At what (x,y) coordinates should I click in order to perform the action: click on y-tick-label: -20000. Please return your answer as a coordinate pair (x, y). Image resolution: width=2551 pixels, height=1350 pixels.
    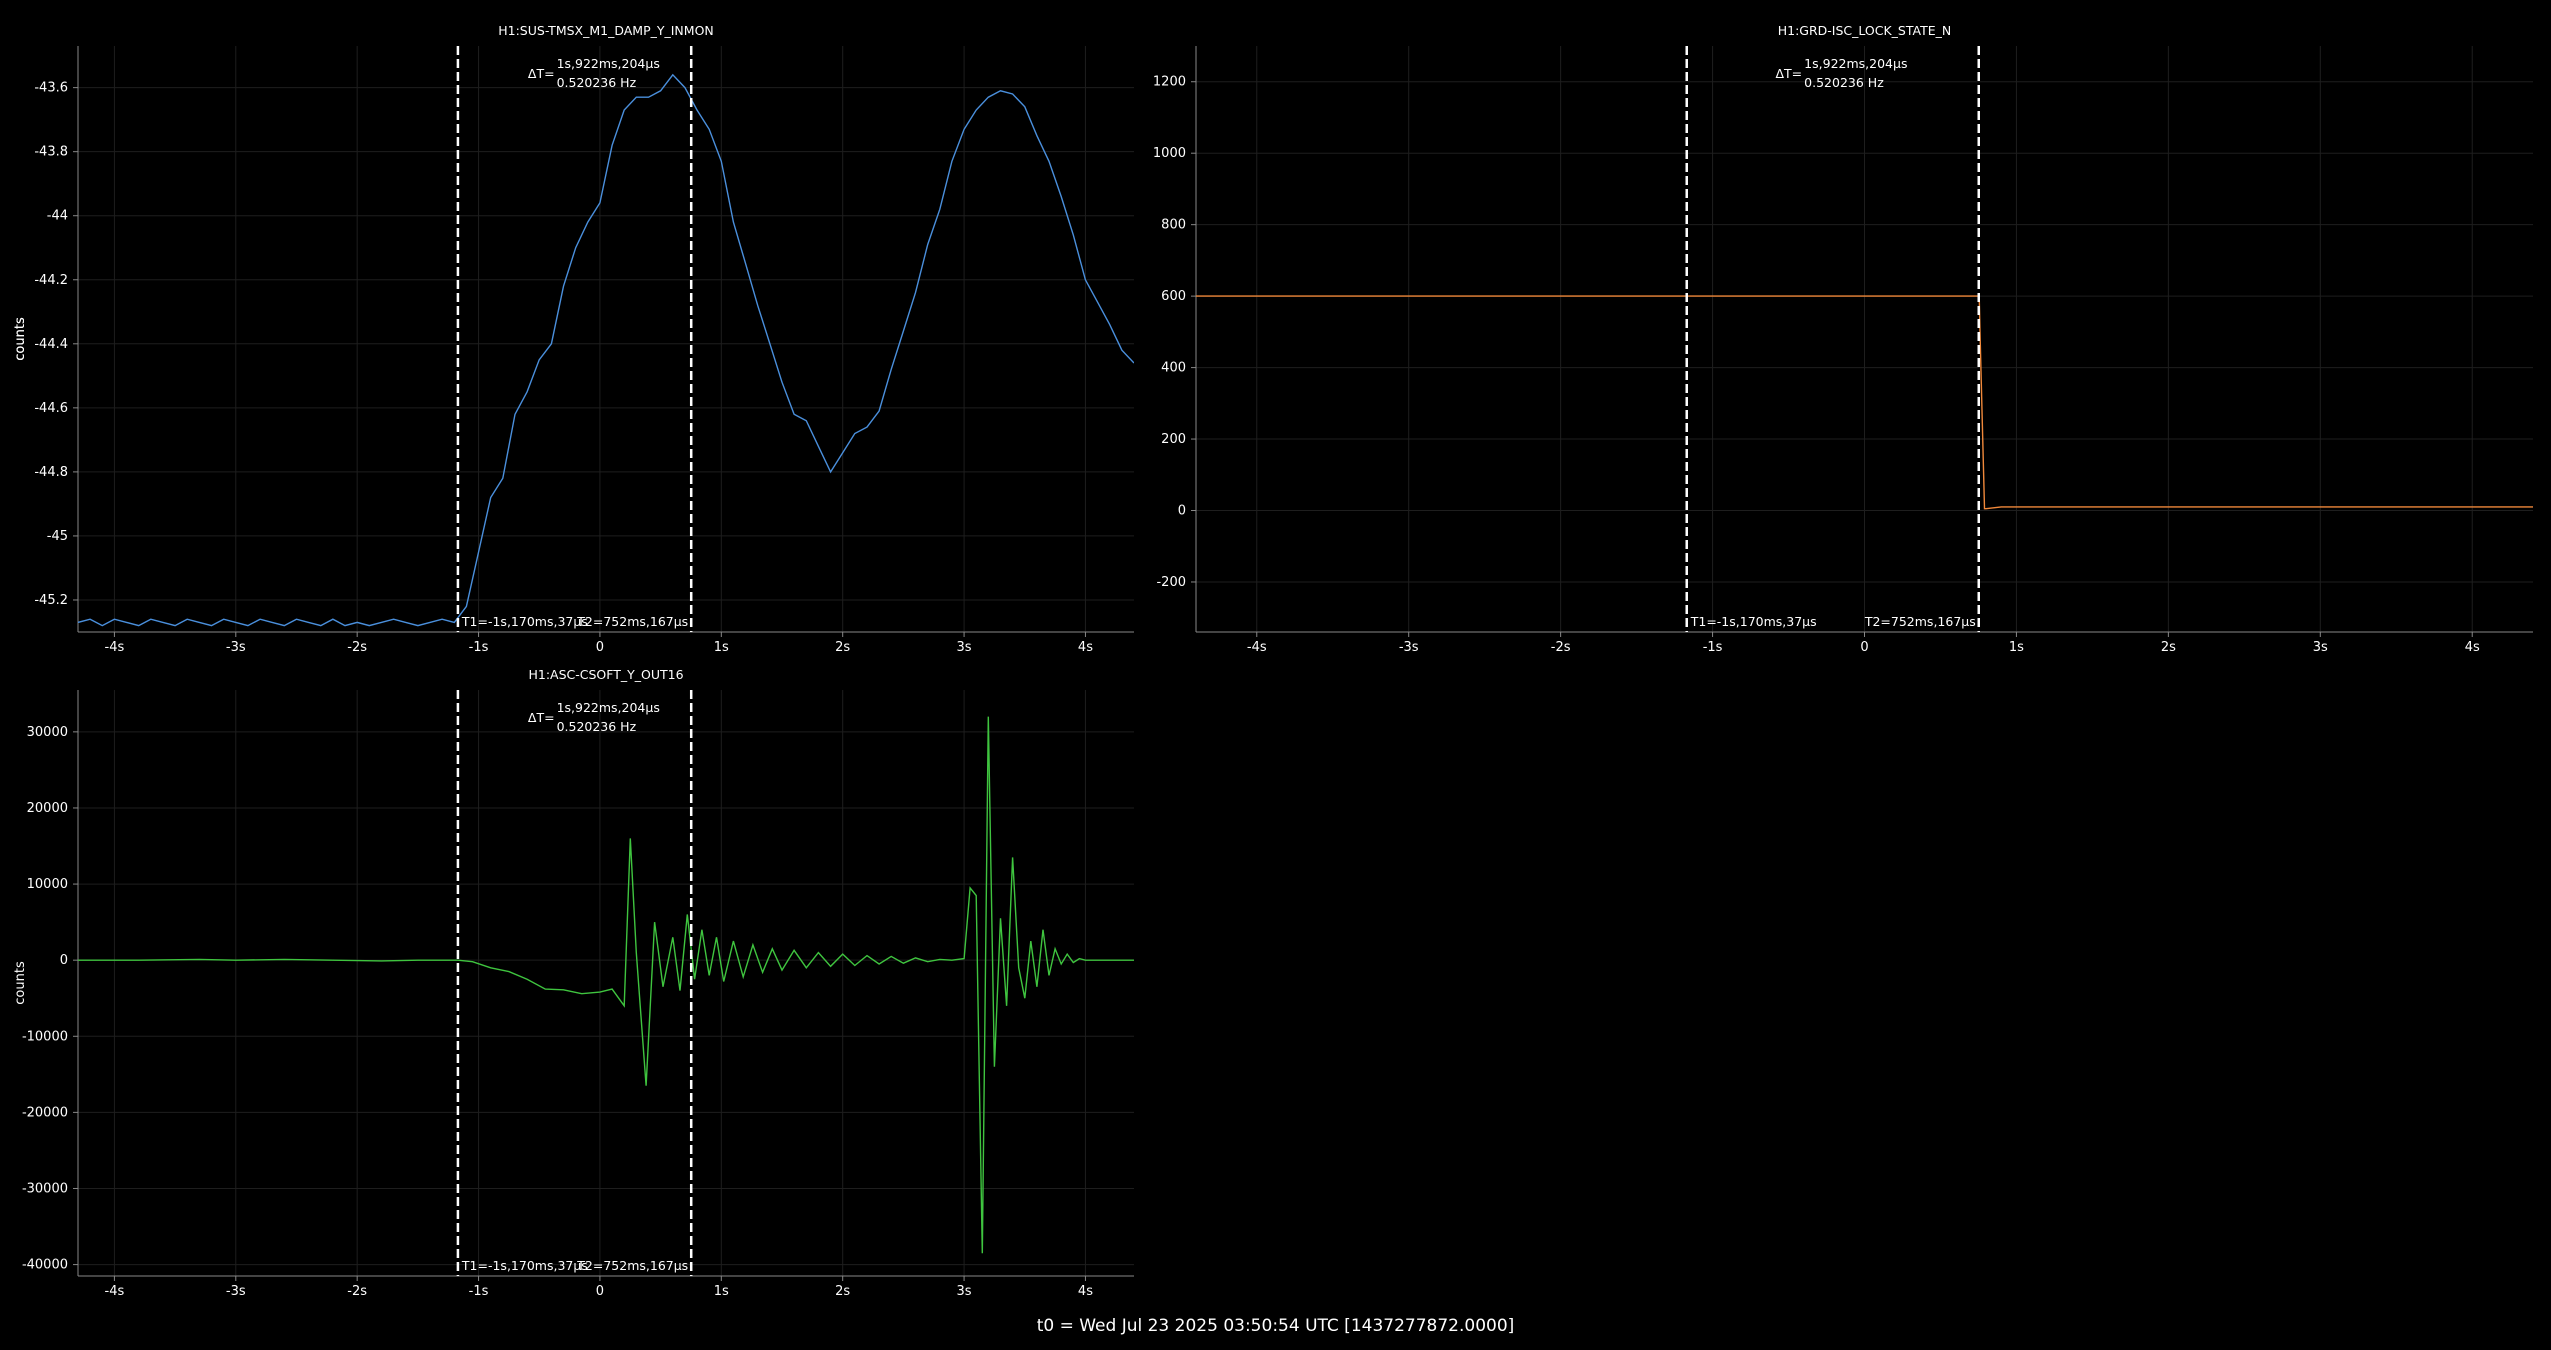
    Looking at the image, I should click on (45, 1112).